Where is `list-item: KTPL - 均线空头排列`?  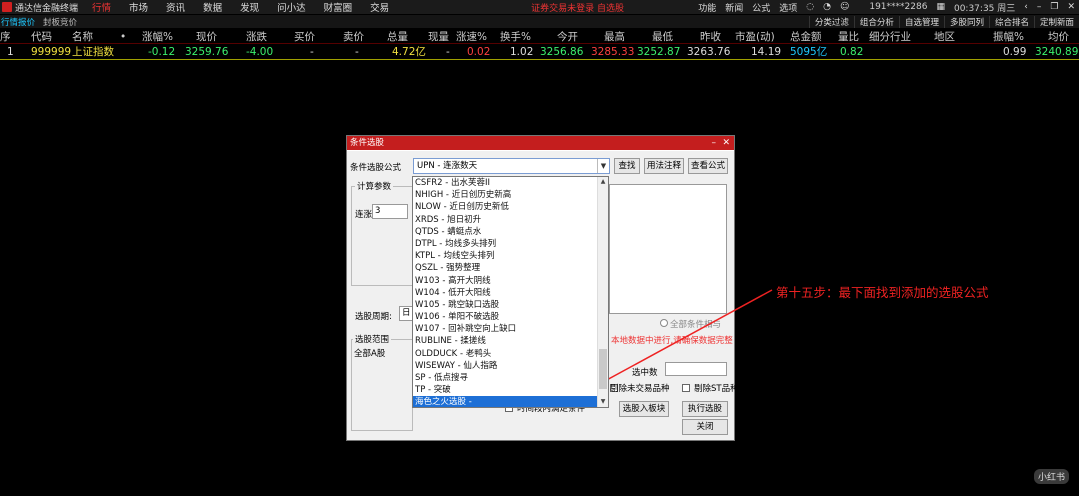
list-item: KTPL - 均线空头排列 is located at coordinates (510, 256).